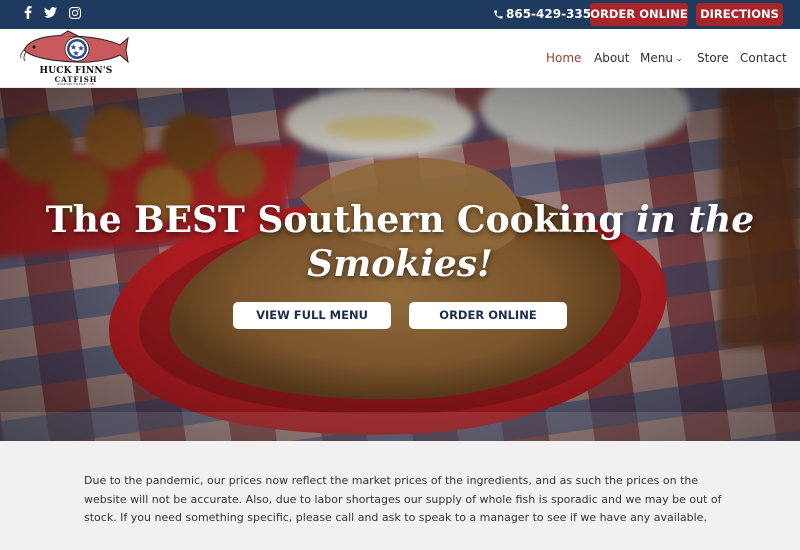  I want to click on chevron-down-icon: ⌄, so click(679, 58).